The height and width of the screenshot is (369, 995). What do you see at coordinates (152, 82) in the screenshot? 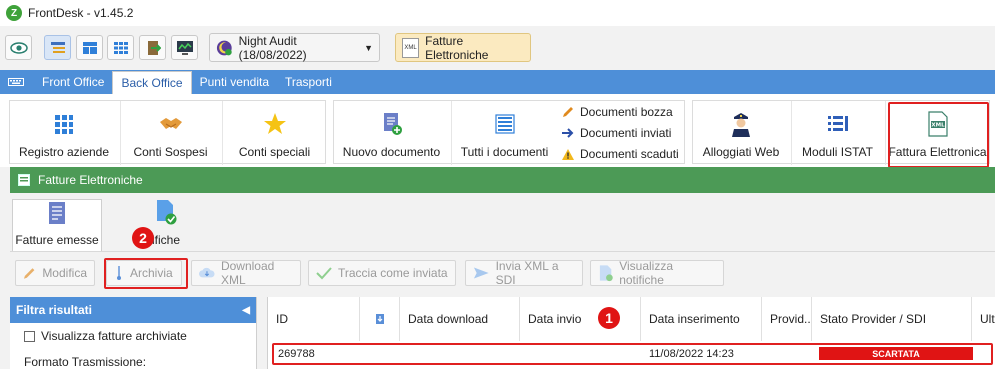
I see `tab-back-office: Back Office` at bounding box center [152, 82].